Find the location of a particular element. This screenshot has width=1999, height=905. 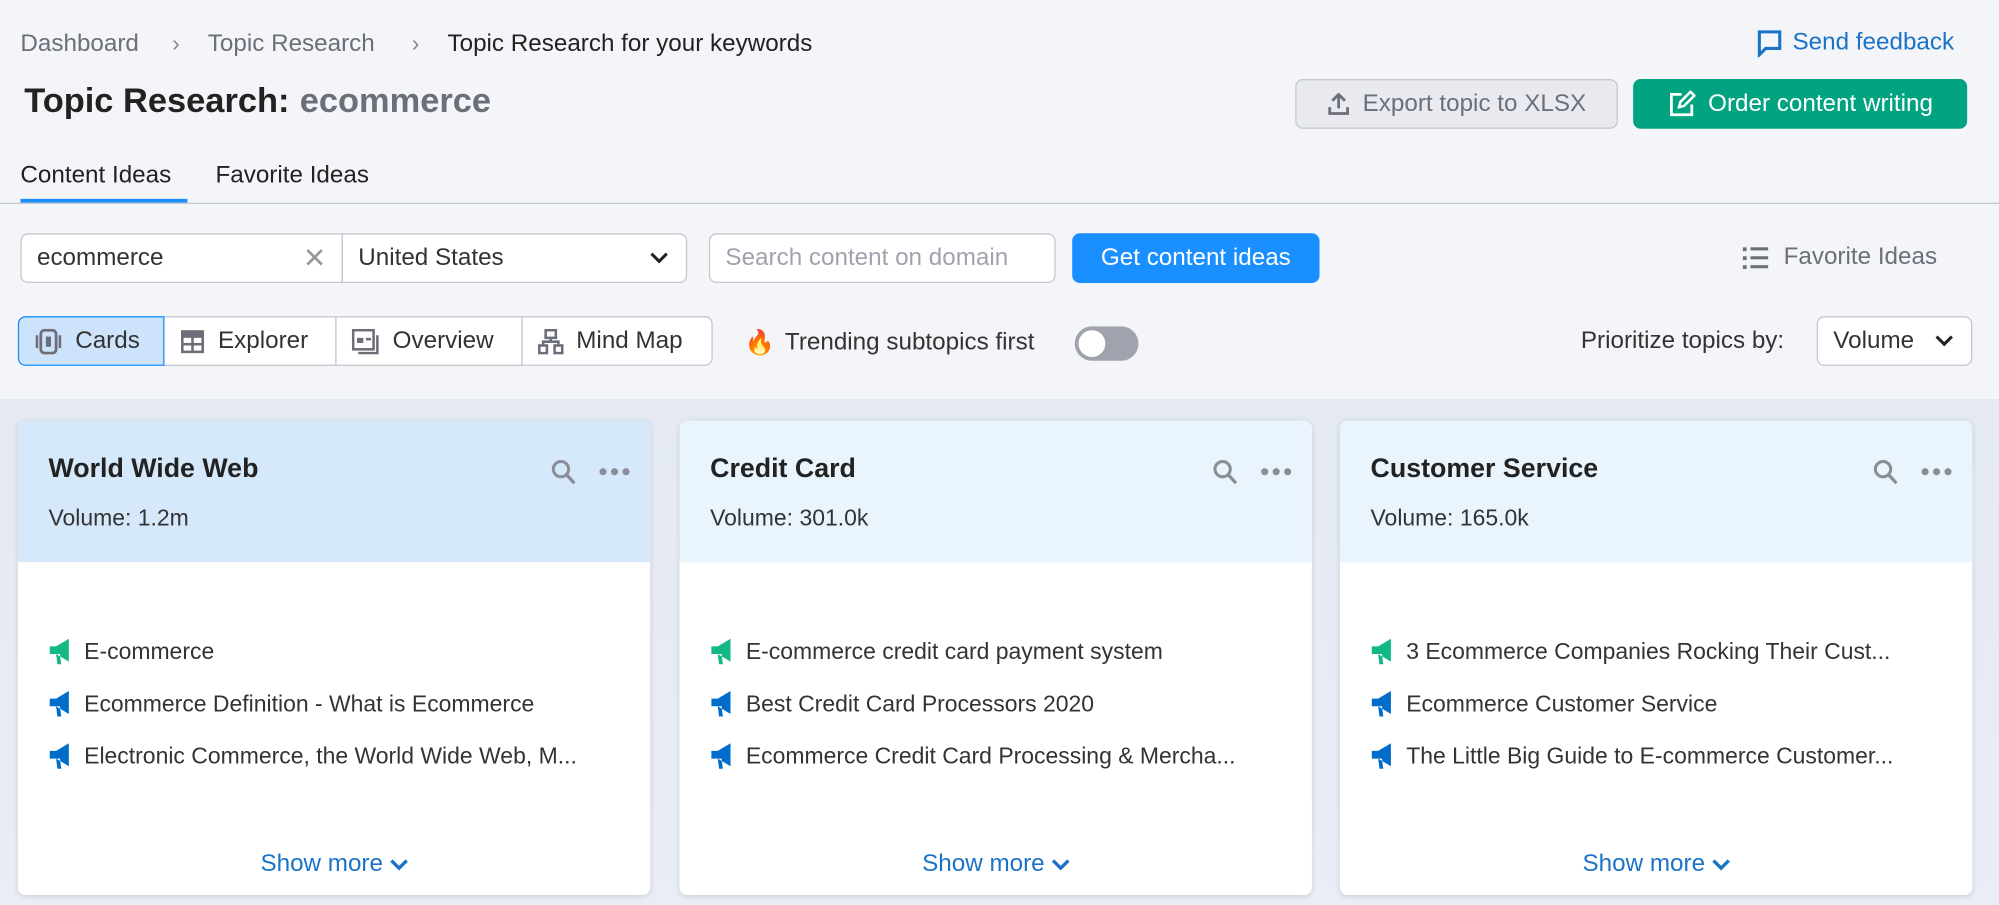

trending-toggle-row: 🔥 Trending subtopics first is located at coordinates (890, 343).